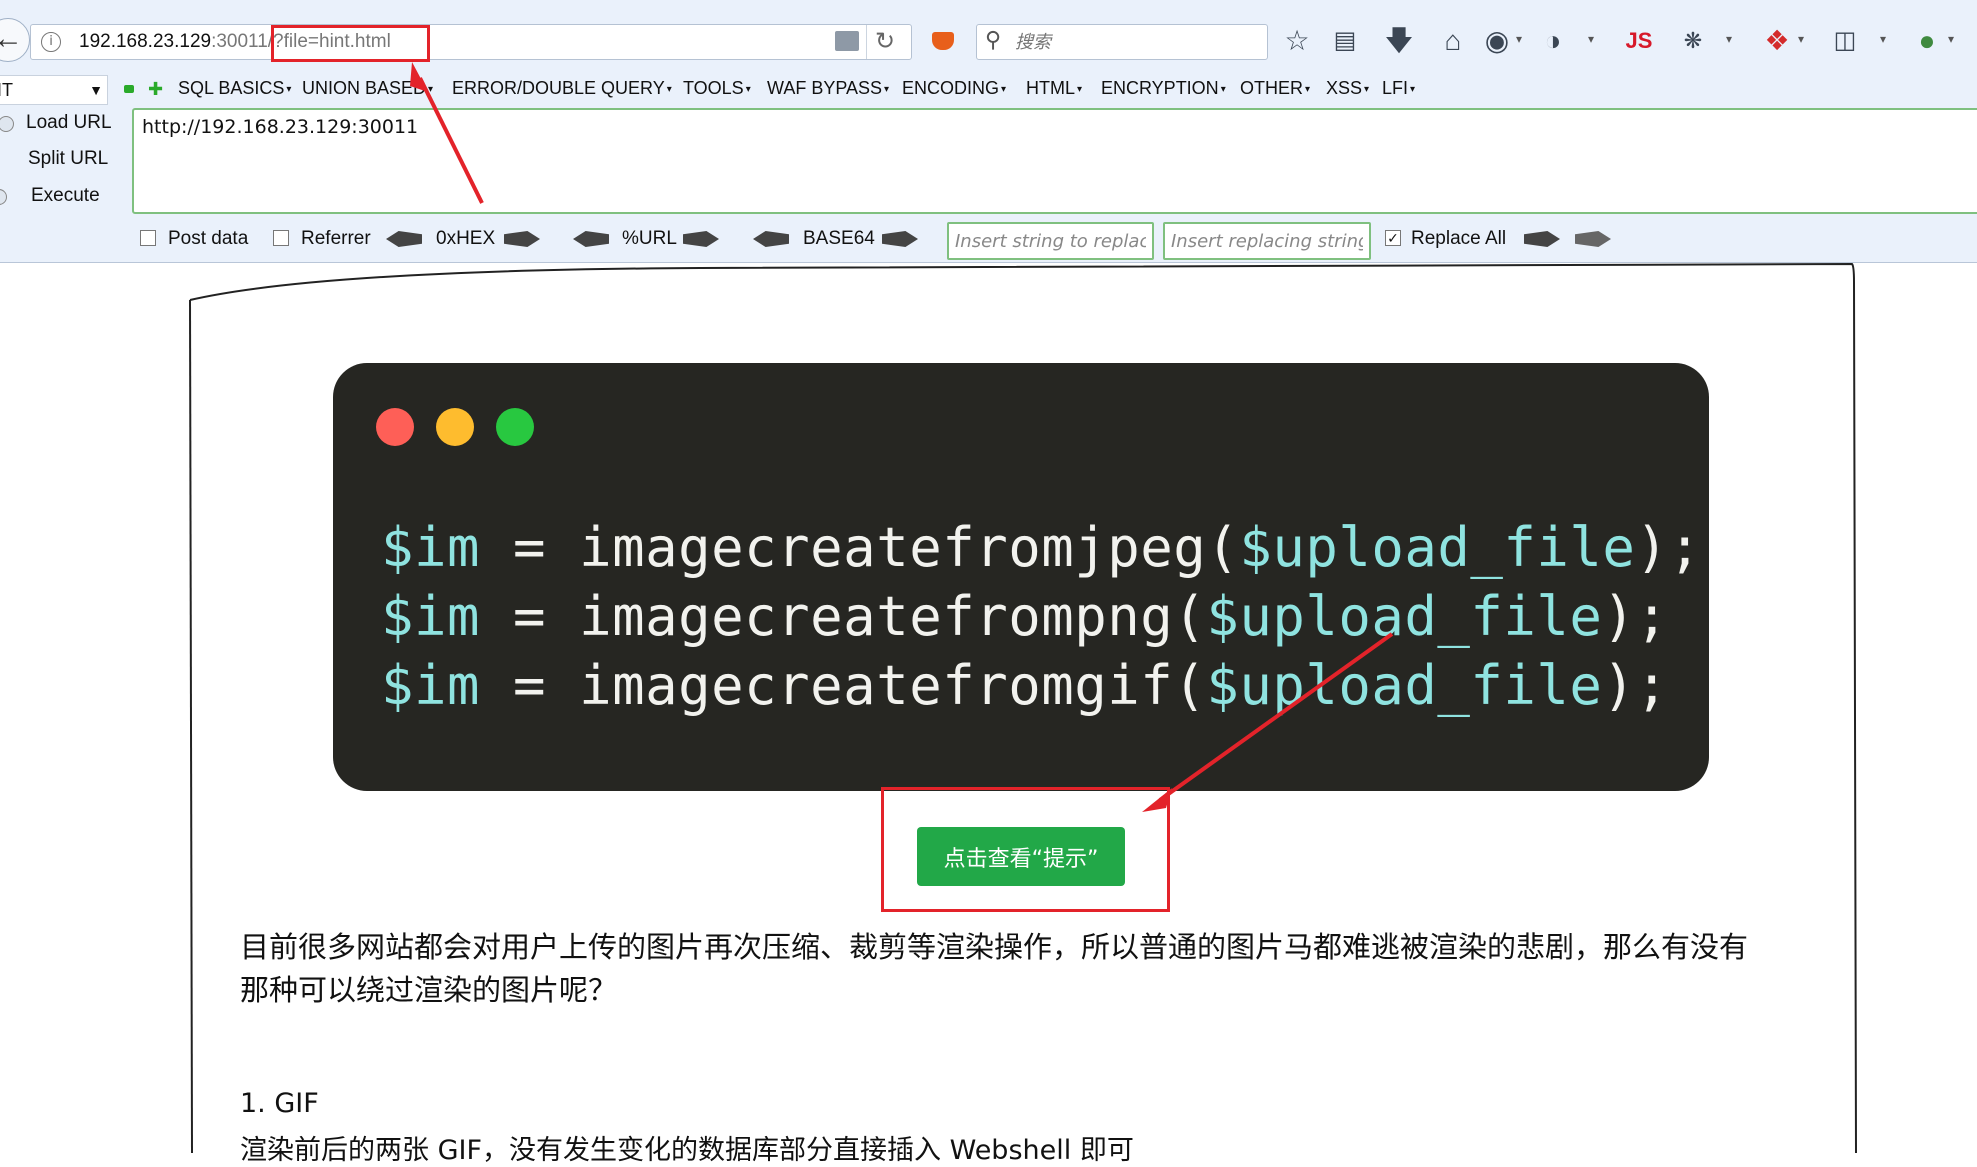 This screenshot has width=1977, height=1167. Describe the element at coordinates (771, 239) in the screenshot. I see `base64-decode-arrow-icon` at that location.